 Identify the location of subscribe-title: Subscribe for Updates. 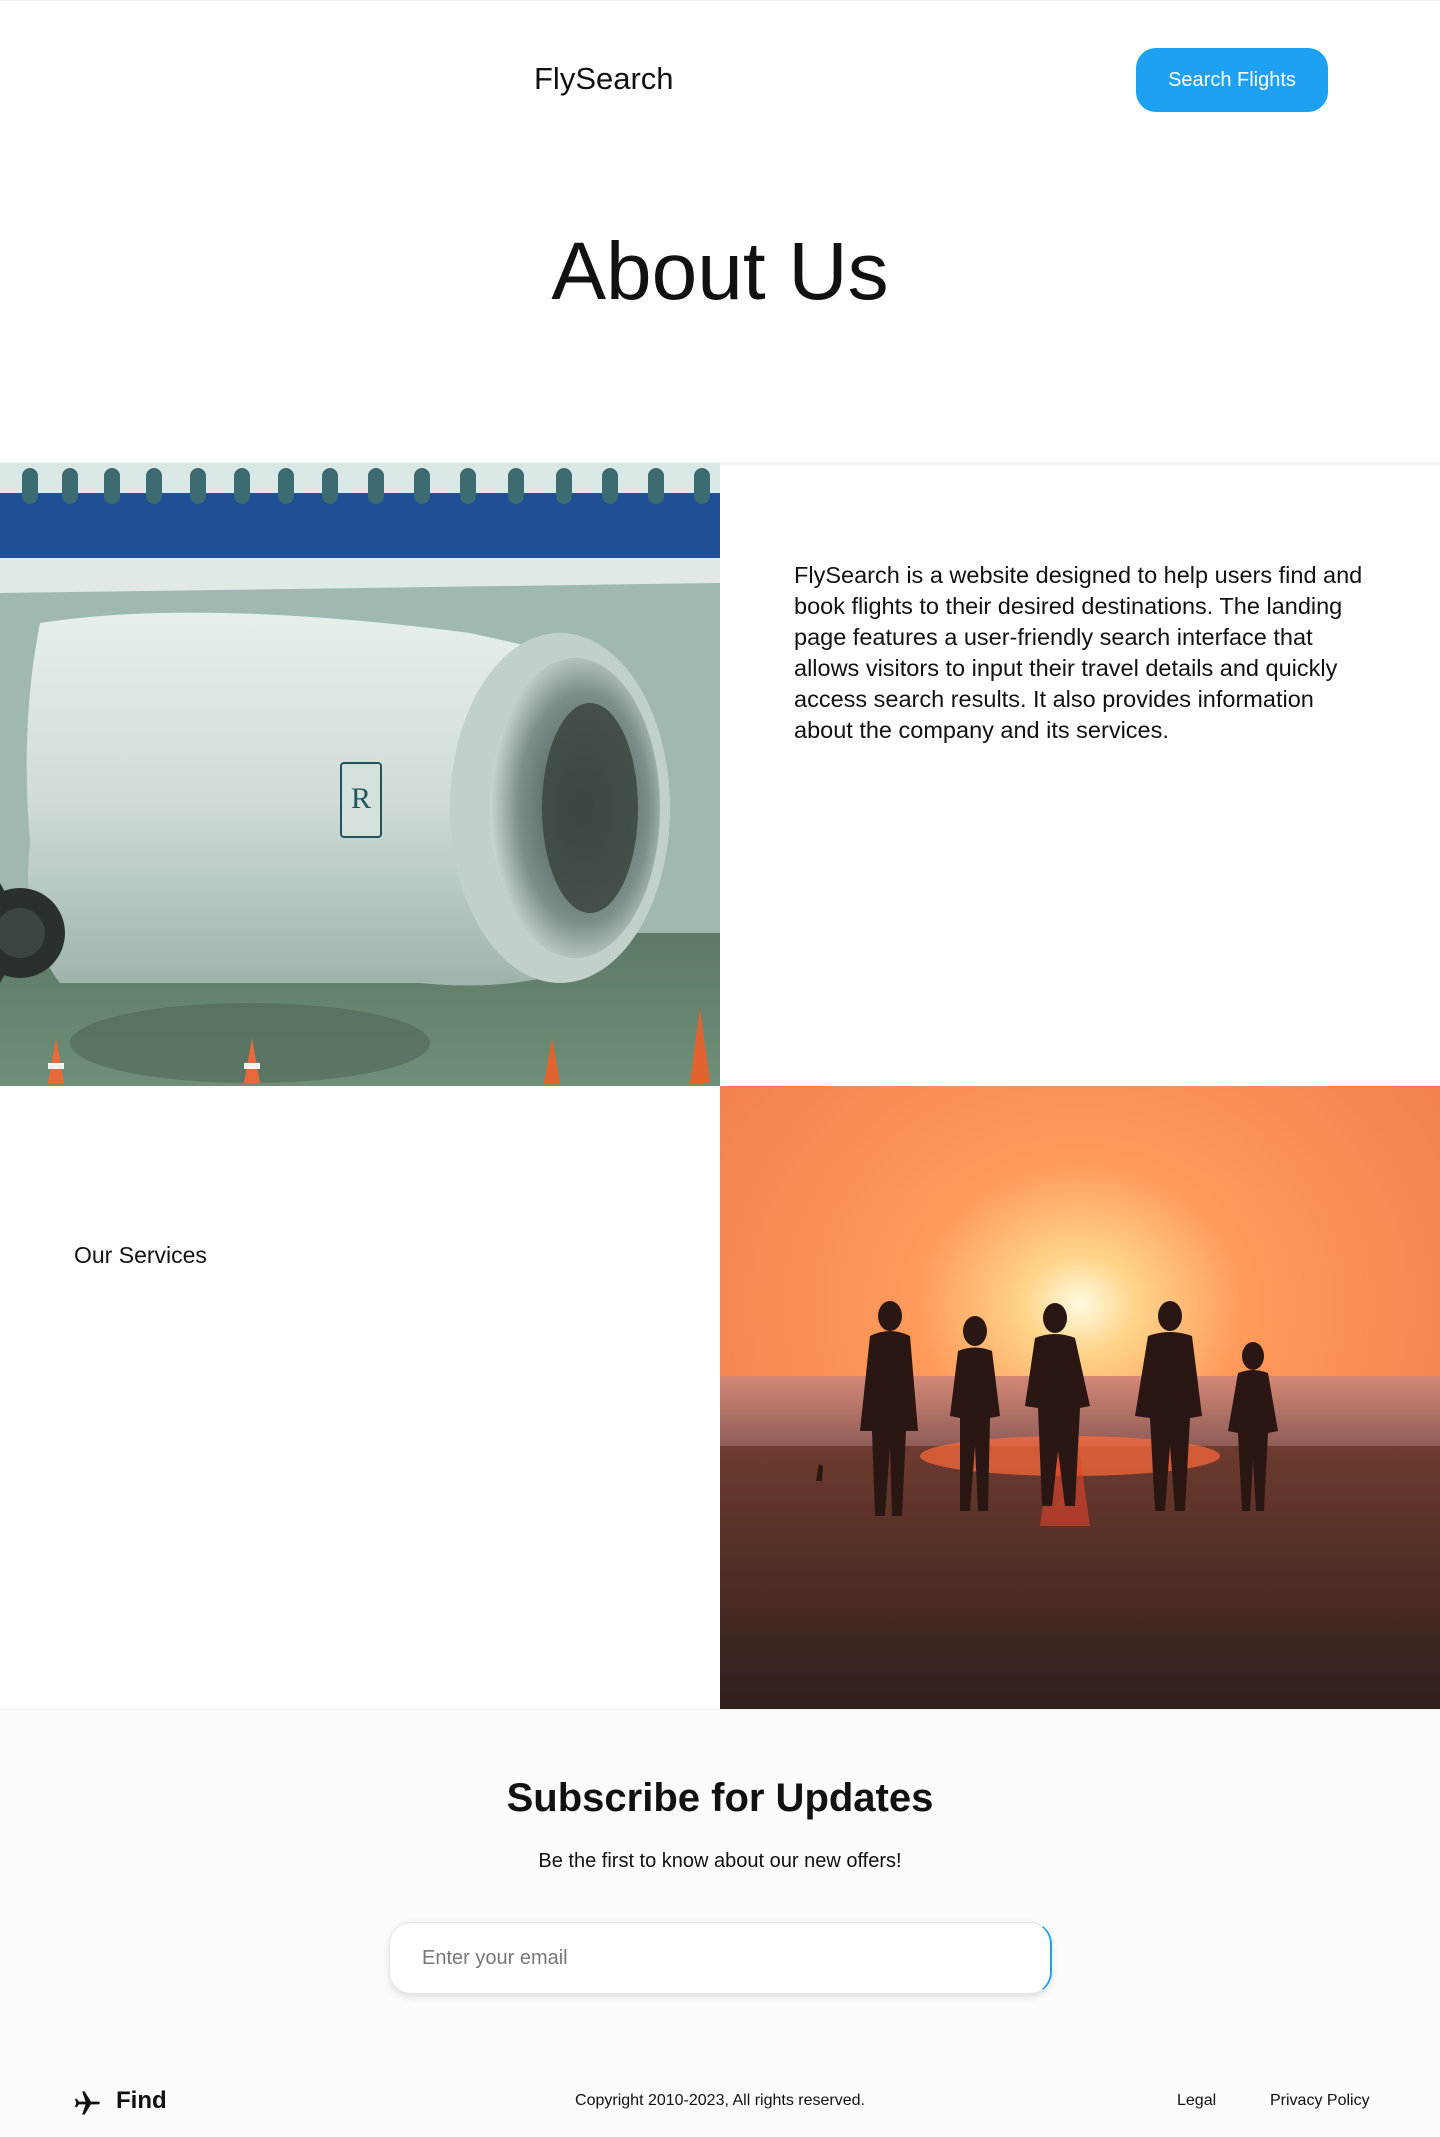
(720, 1798).